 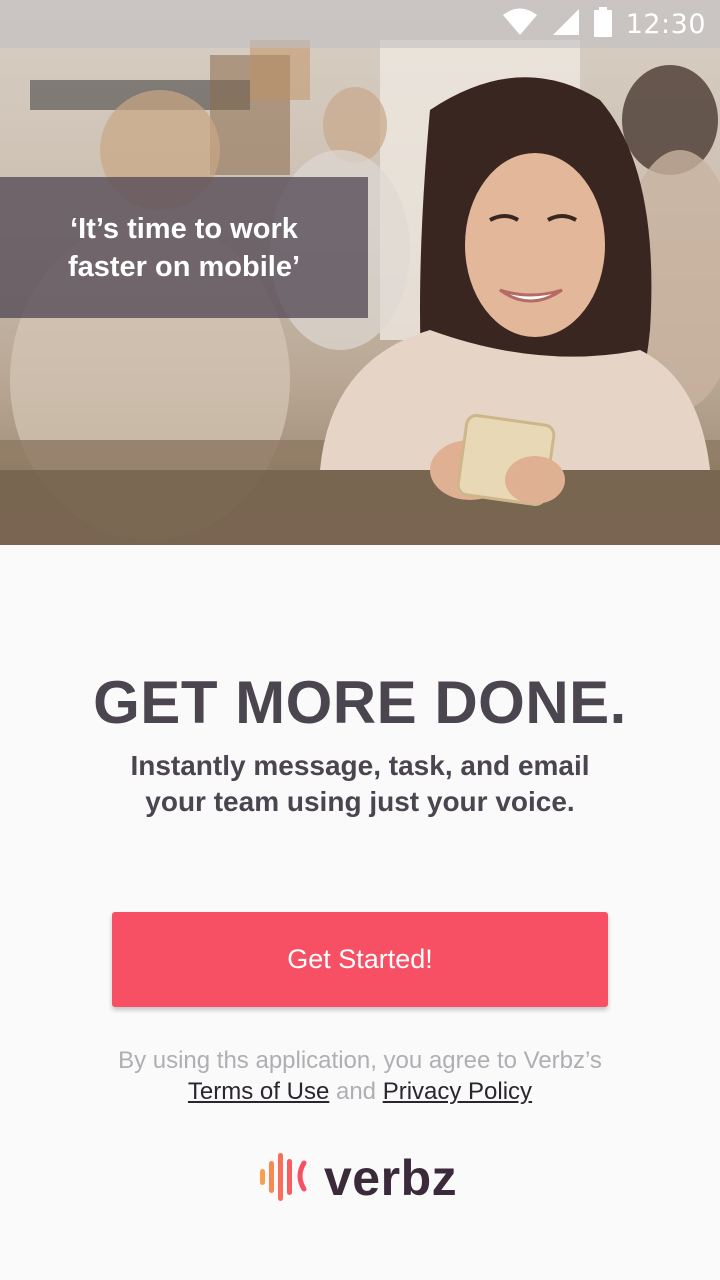 I want to click on terms-of-use-link: Terms of Use, so click(x=258, y=1091).